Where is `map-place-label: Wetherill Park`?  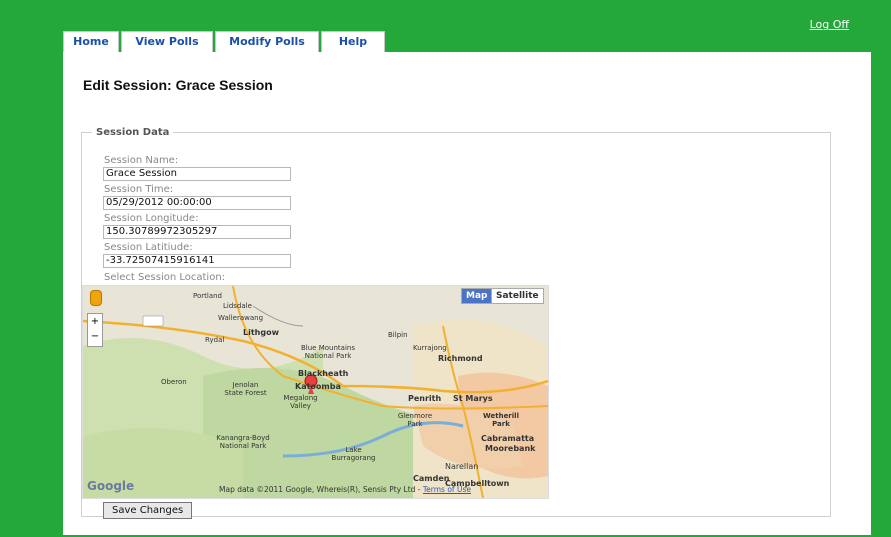 map-place-label: Wetherill Park is located at coordinates (501, 420).